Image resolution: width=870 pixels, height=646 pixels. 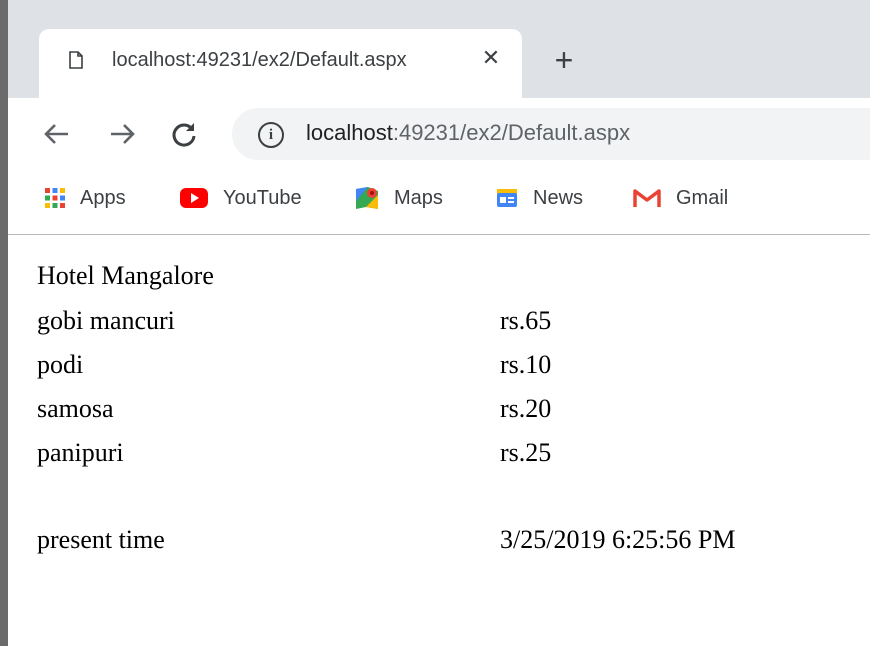 I want to click on menu-item-name: panipuri, so click(x=80, y=452).